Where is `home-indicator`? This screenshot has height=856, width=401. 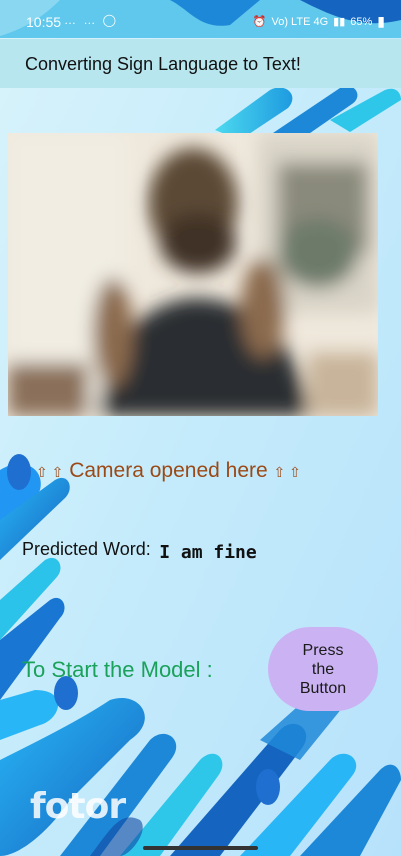
home-indicator is located at coordinates (200, 848).